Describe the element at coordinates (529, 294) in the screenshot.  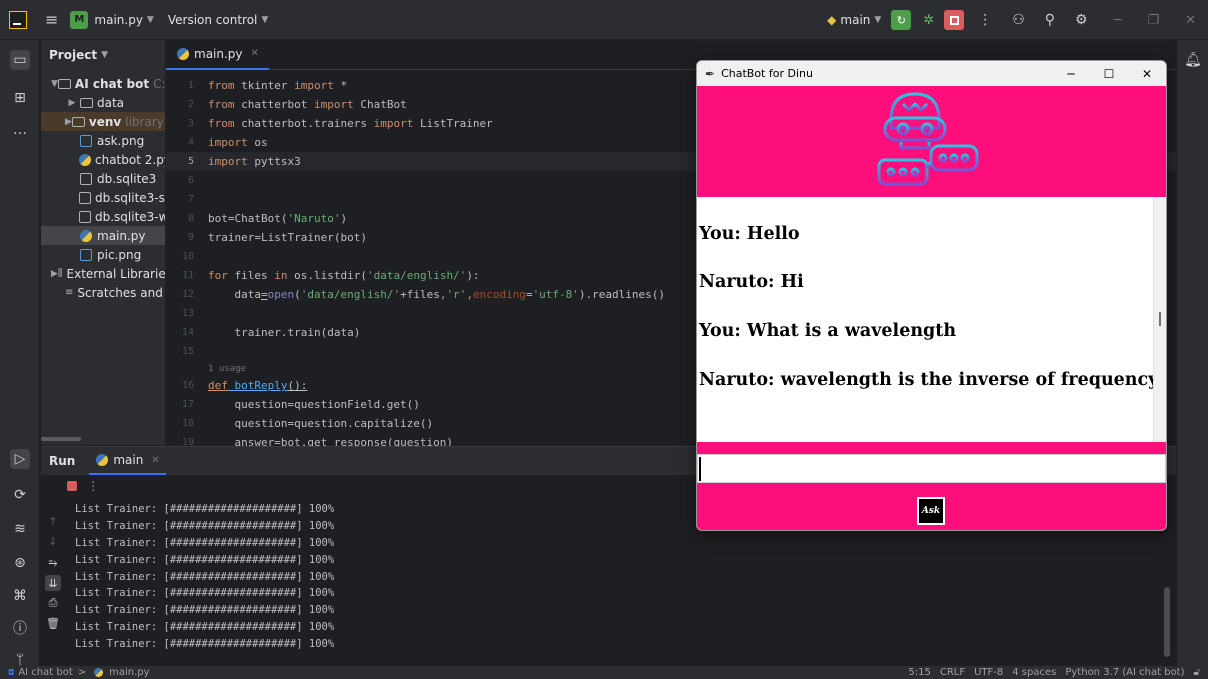
I see `code-token: =` at that location.